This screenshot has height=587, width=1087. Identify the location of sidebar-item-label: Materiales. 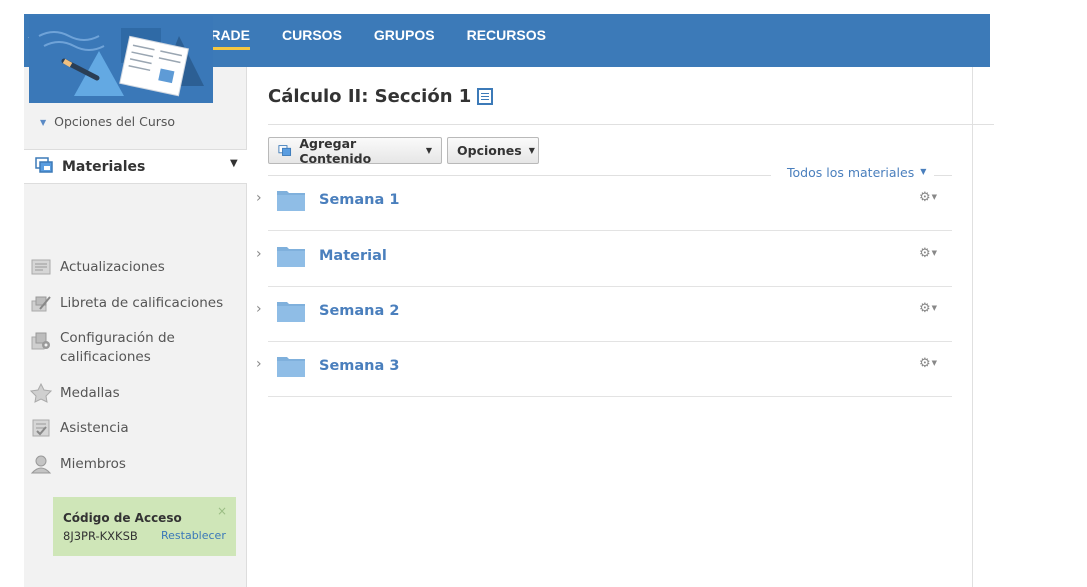
(104, 167).